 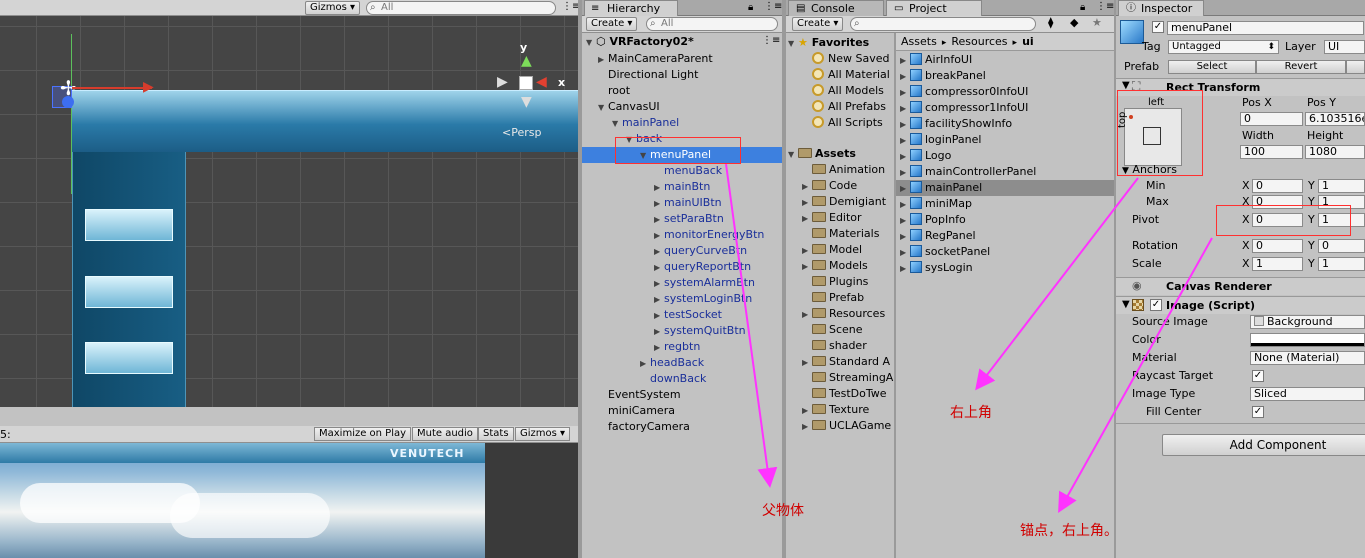 I want to click on favorite-item: All Scripts, so click(x=847, y=122).